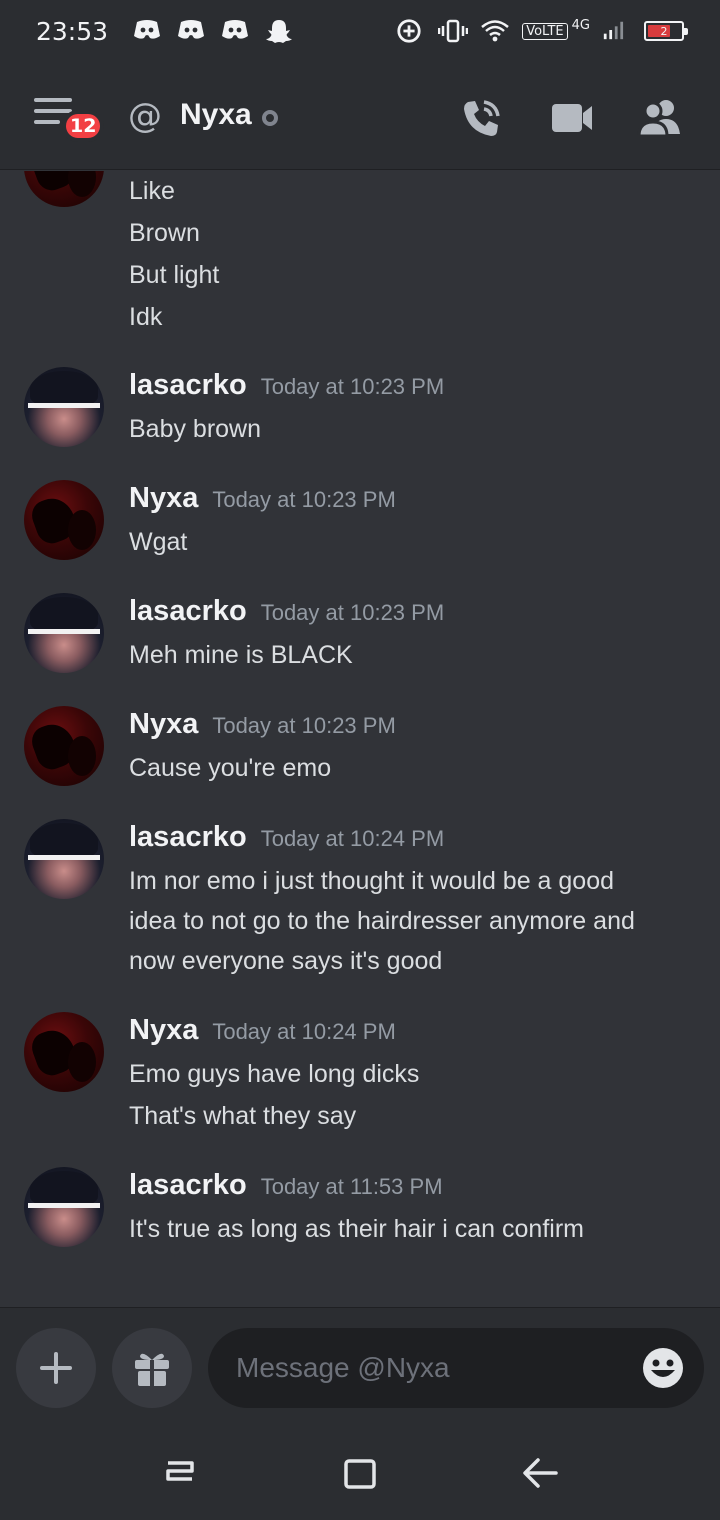 The height and width of the screenshot is (1520, 720). Describe the element at coordinates (482, 118) in the screenshot. I see `phone-call-icon` at that location.